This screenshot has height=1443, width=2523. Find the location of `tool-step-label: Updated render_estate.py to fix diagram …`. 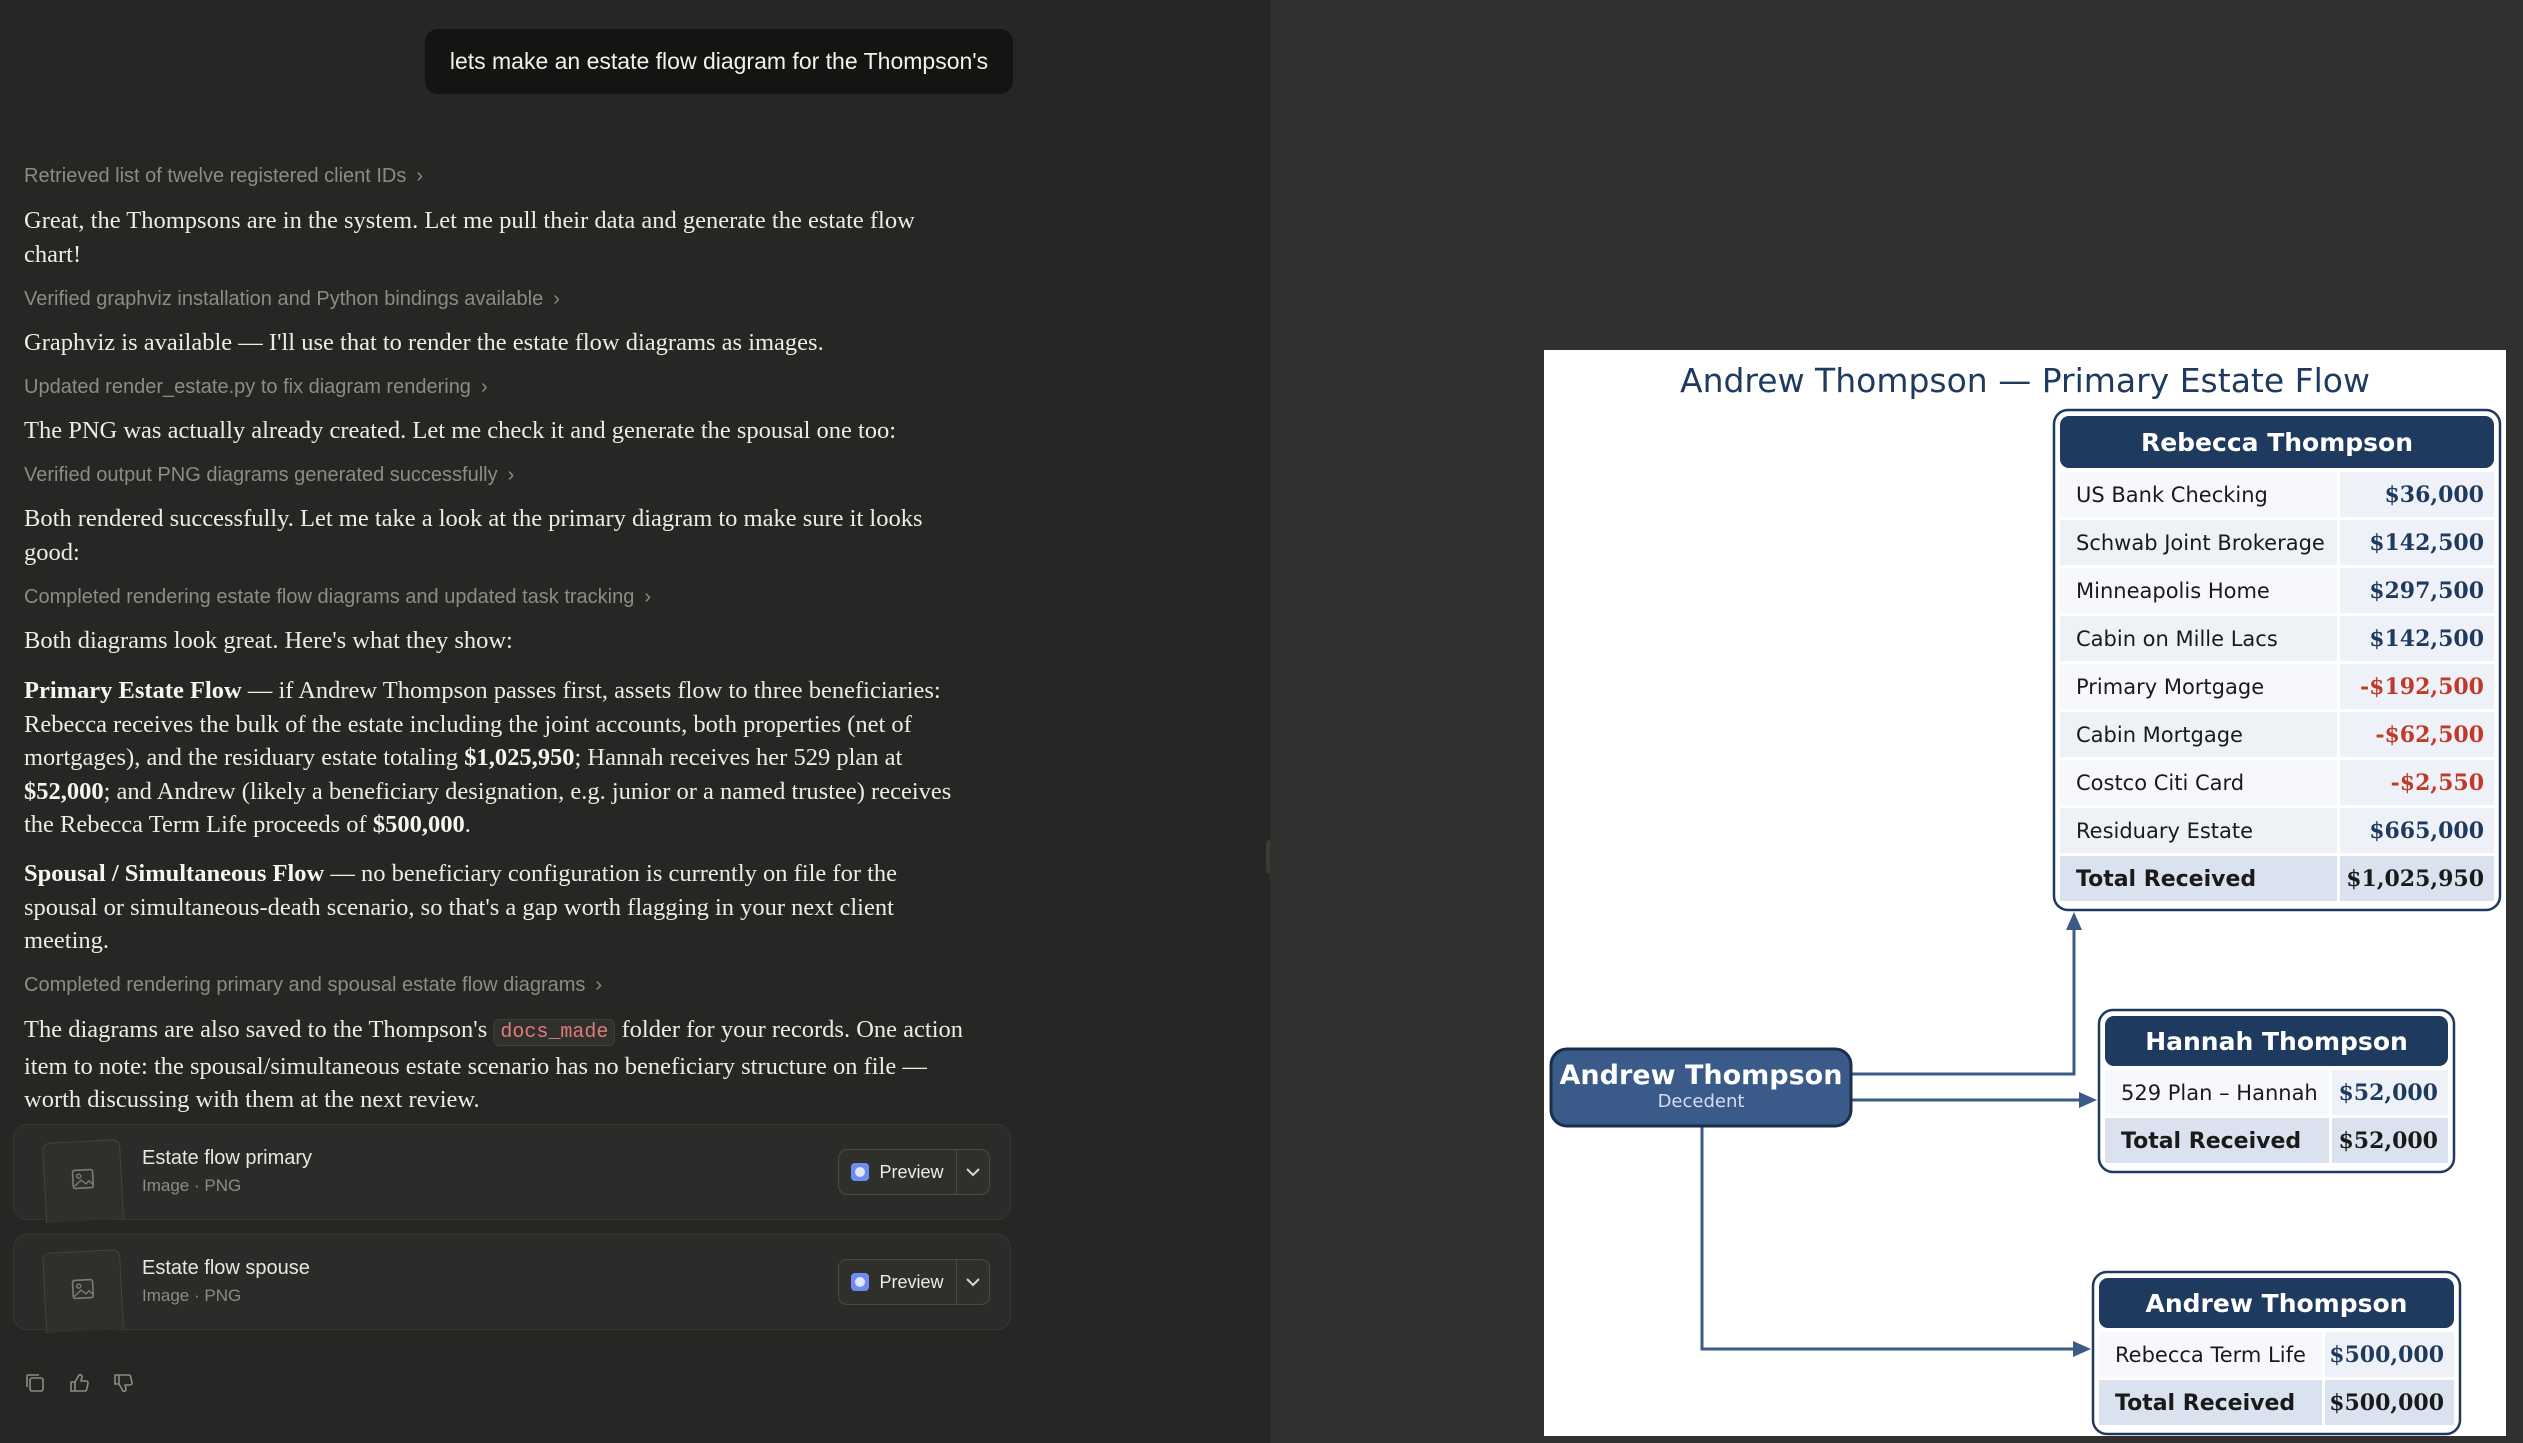

tool-step-label: Updated render_estate.py to fix diagram … is located at coordinates (247, 387).